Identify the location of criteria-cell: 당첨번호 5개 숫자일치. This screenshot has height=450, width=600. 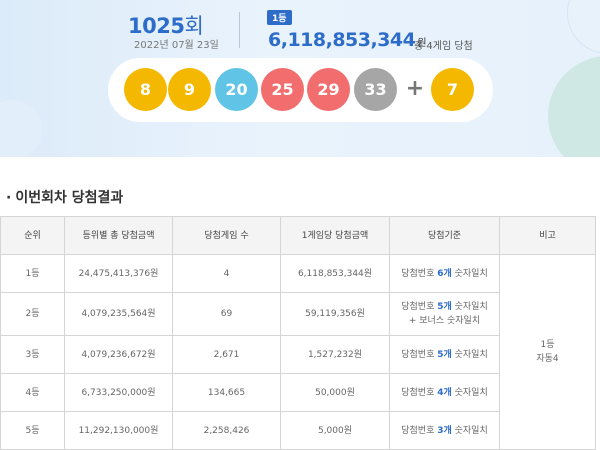
(444, 354).